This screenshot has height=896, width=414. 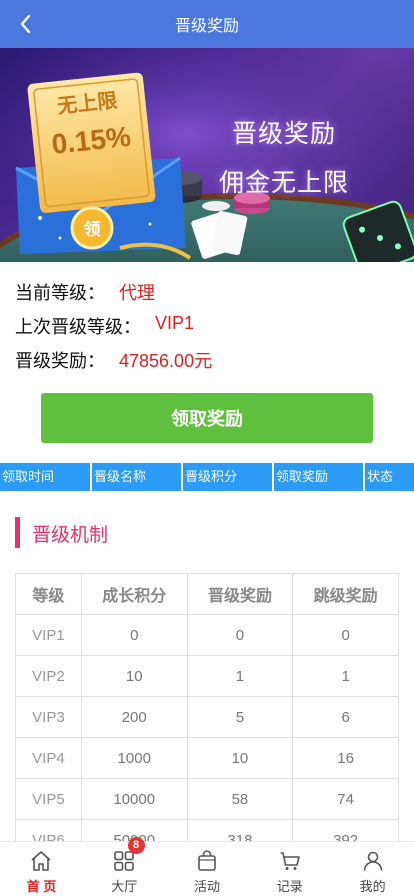 What do you see at coordinates (137, 477) in the screenshot?
I see `records-col-name: 晋级名称` at bounding box center [137, 477].